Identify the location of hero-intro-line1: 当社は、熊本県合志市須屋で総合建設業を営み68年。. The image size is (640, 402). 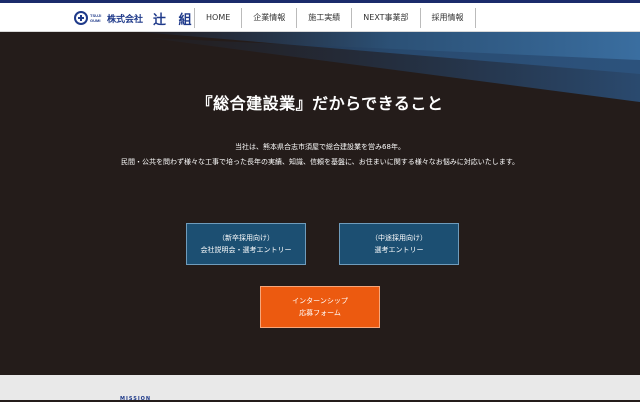
(320, 147).